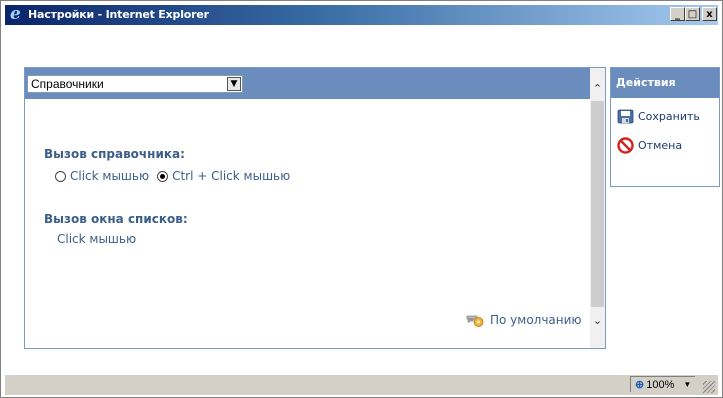 The height and width of the screenshot is (398, 723). I want to click on actions-panel: Действия Сохранить Отмена, so click(665, 127).